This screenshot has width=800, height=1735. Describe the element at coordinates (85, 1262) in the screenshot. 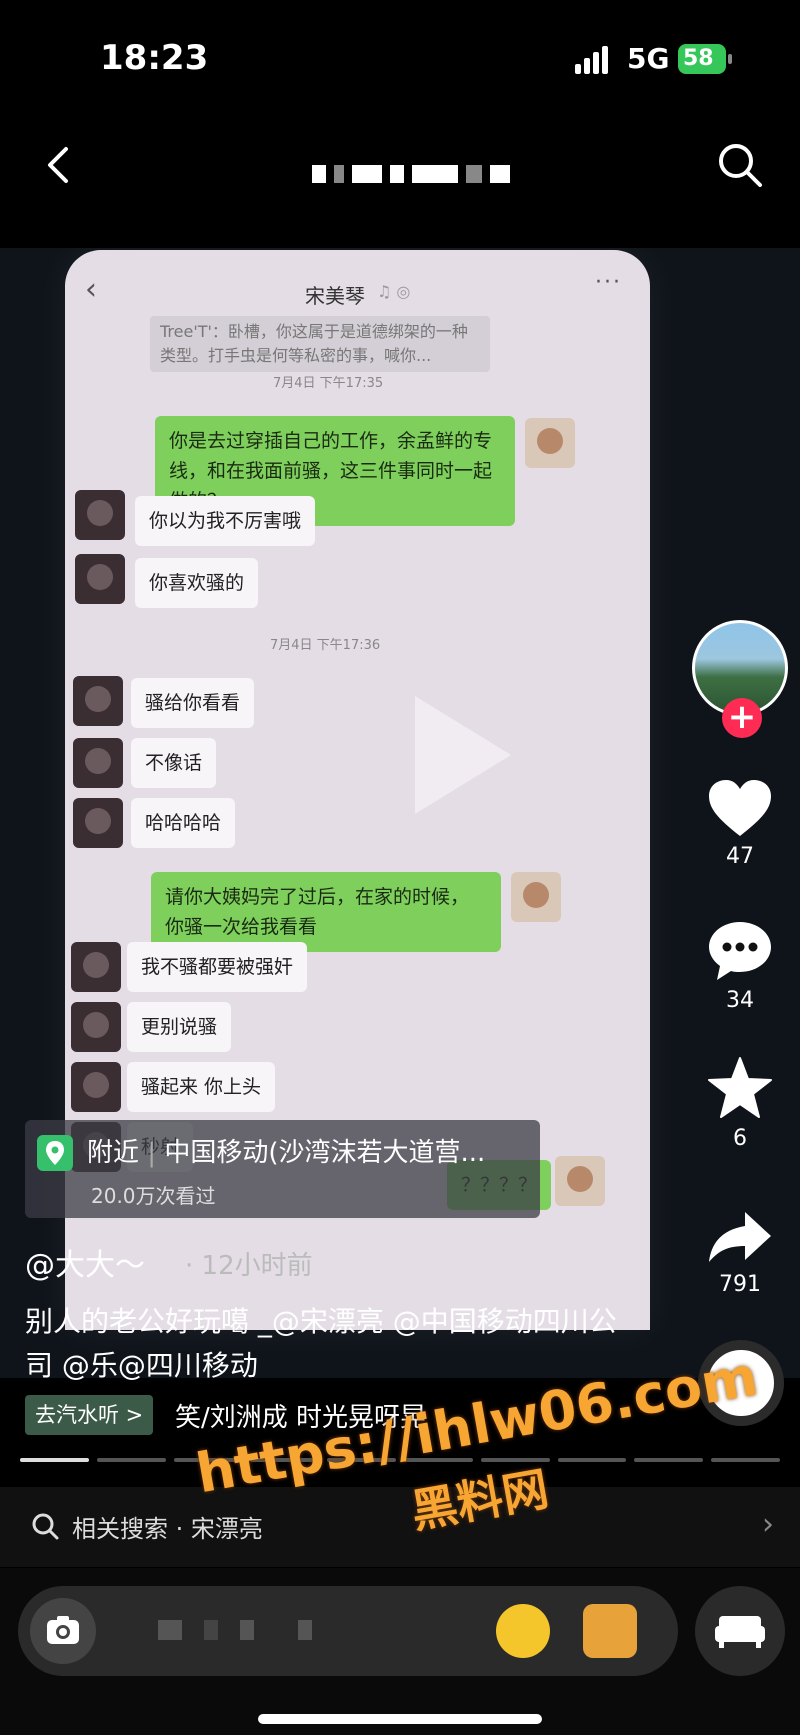

I see `author-handle: @大大～` at that location.